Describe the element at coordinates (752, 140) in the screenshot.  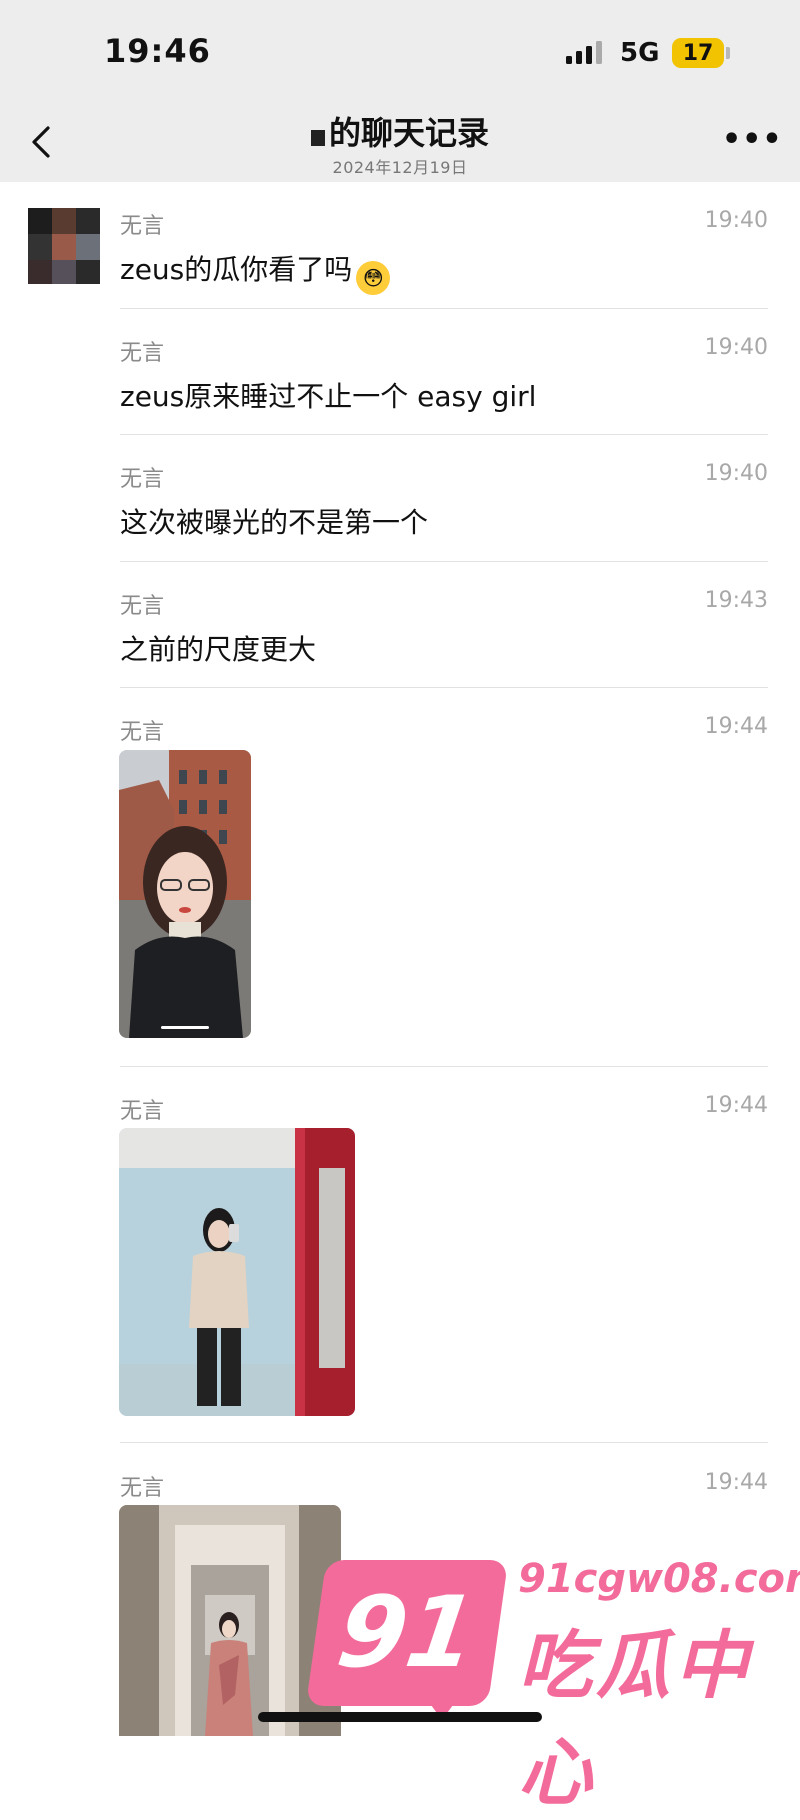
I see `more-icon: •••` at that location.